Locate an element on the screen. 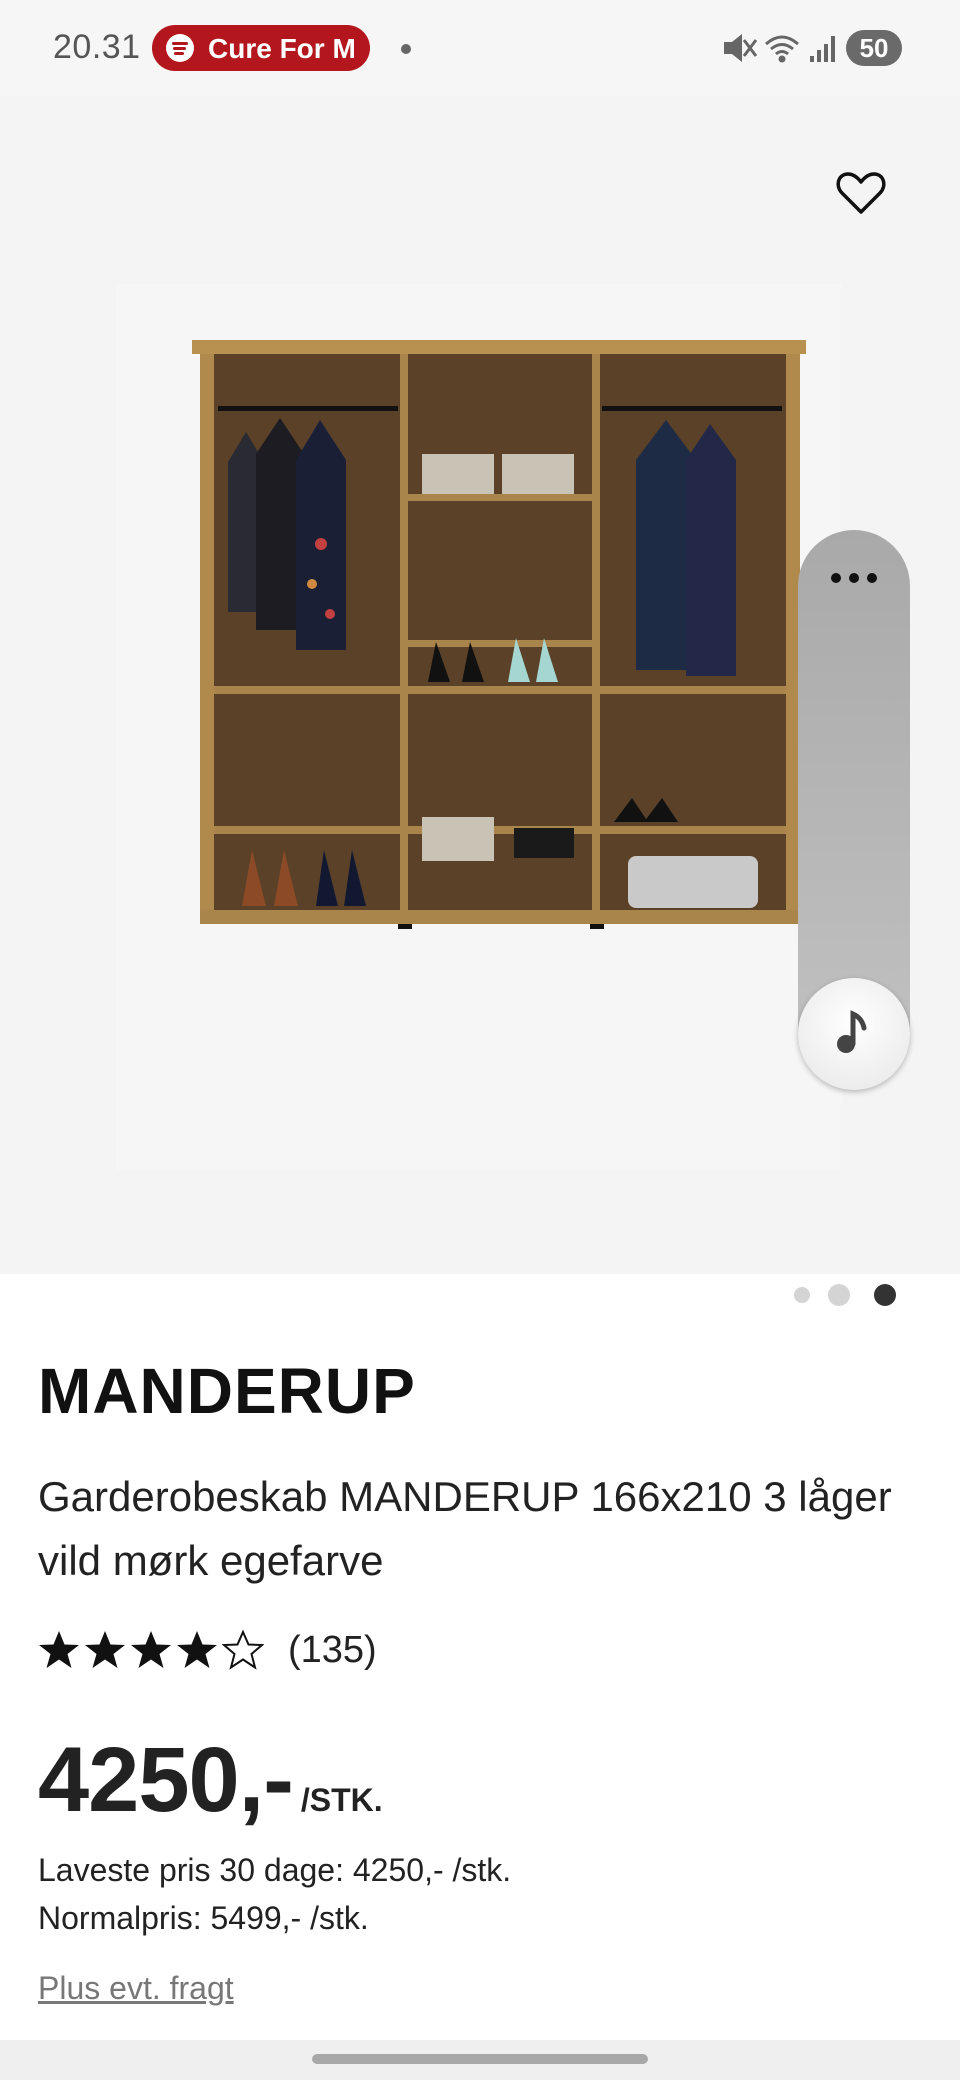 The width and height of the screenshot is (960, 2080). music-button is located at coordinates (854, 1034).